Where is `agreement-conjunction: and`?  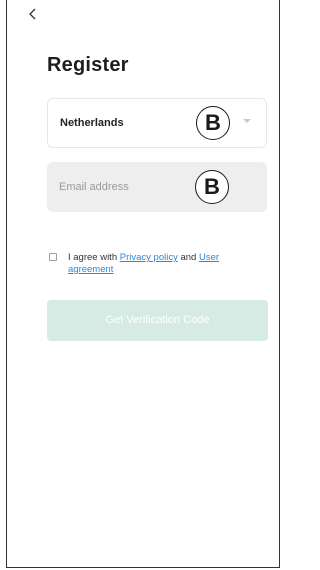
agreement-conjunction: and is located at coordinates (188, 257).